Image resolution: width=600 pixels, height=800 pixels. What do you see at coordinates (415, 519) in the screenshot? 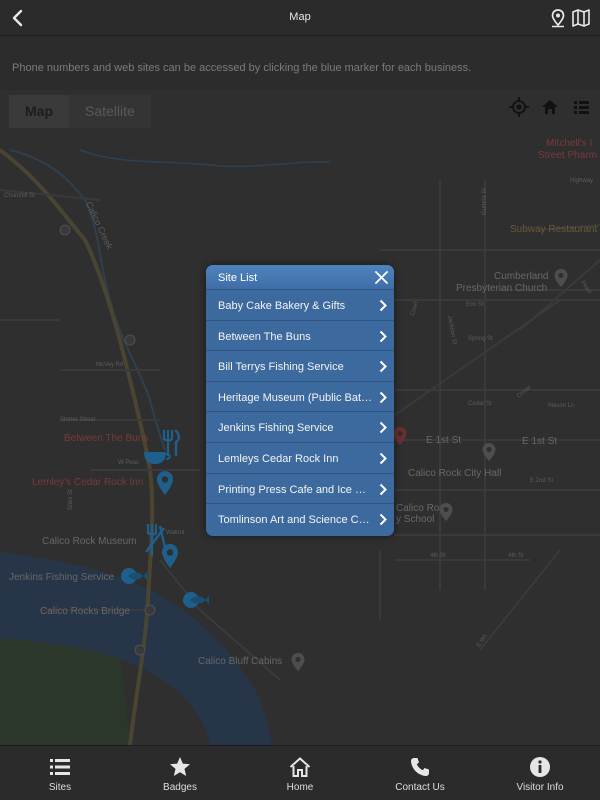
I see `map-label: y School` at bounding box center [415, 519].